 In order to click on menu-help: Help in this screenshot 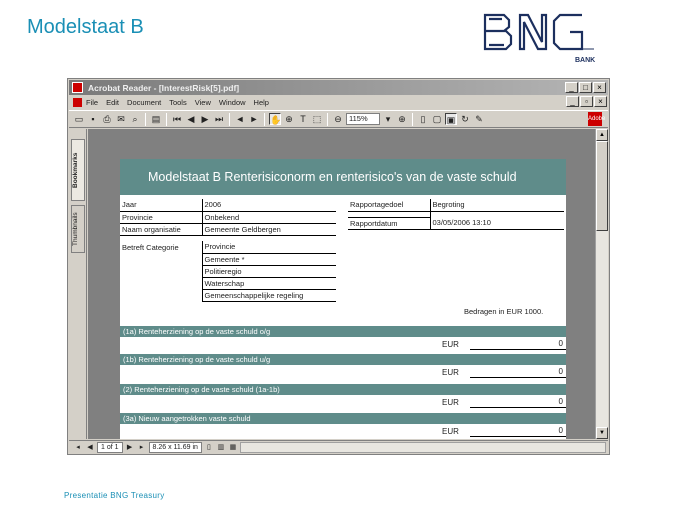, I will do `click(261, 102)`.